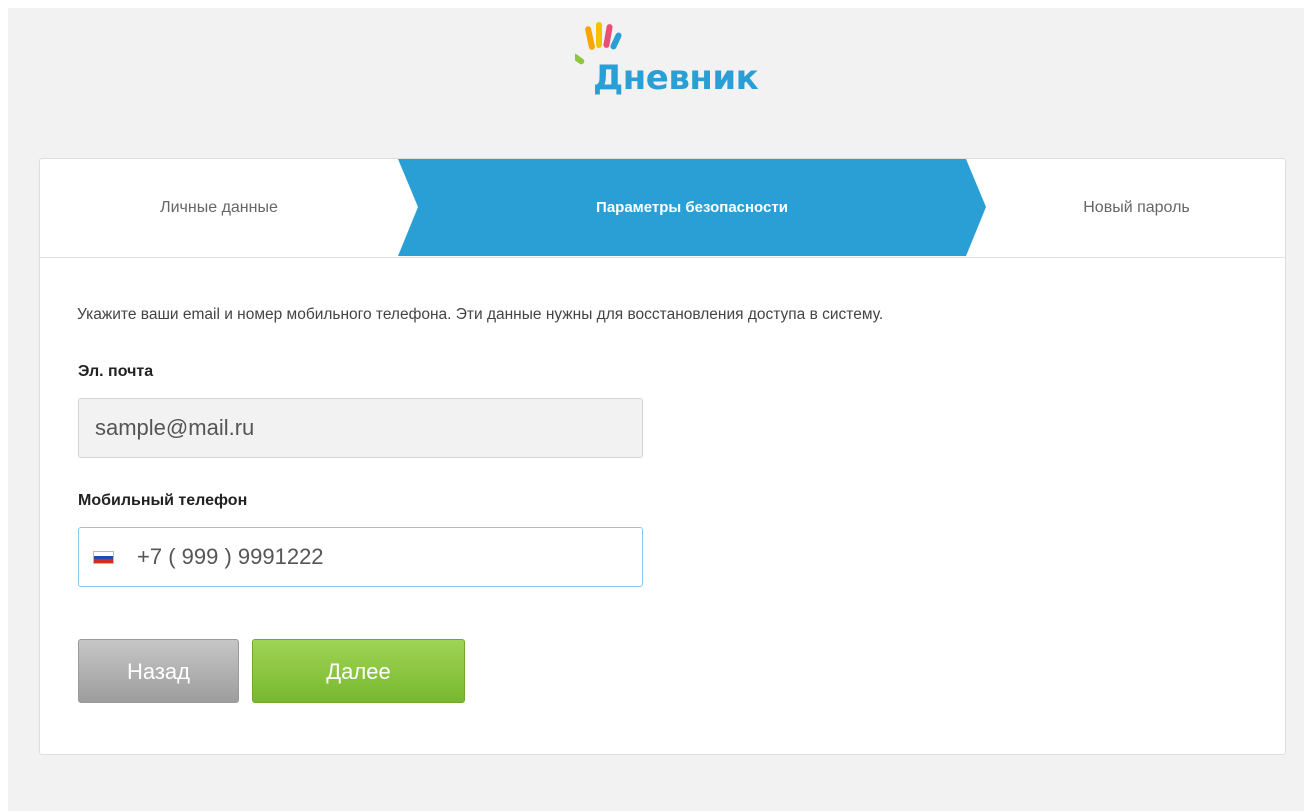 This screenshot has width=1304, height=811. I want to click on russia-flag-icon, so click(103, 557).